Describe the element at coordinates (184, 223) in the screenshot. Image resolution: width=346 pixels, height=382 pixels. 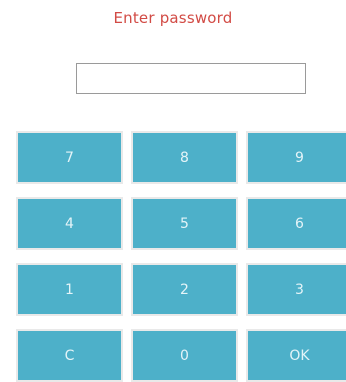
I see `key-5: 5` at that location.